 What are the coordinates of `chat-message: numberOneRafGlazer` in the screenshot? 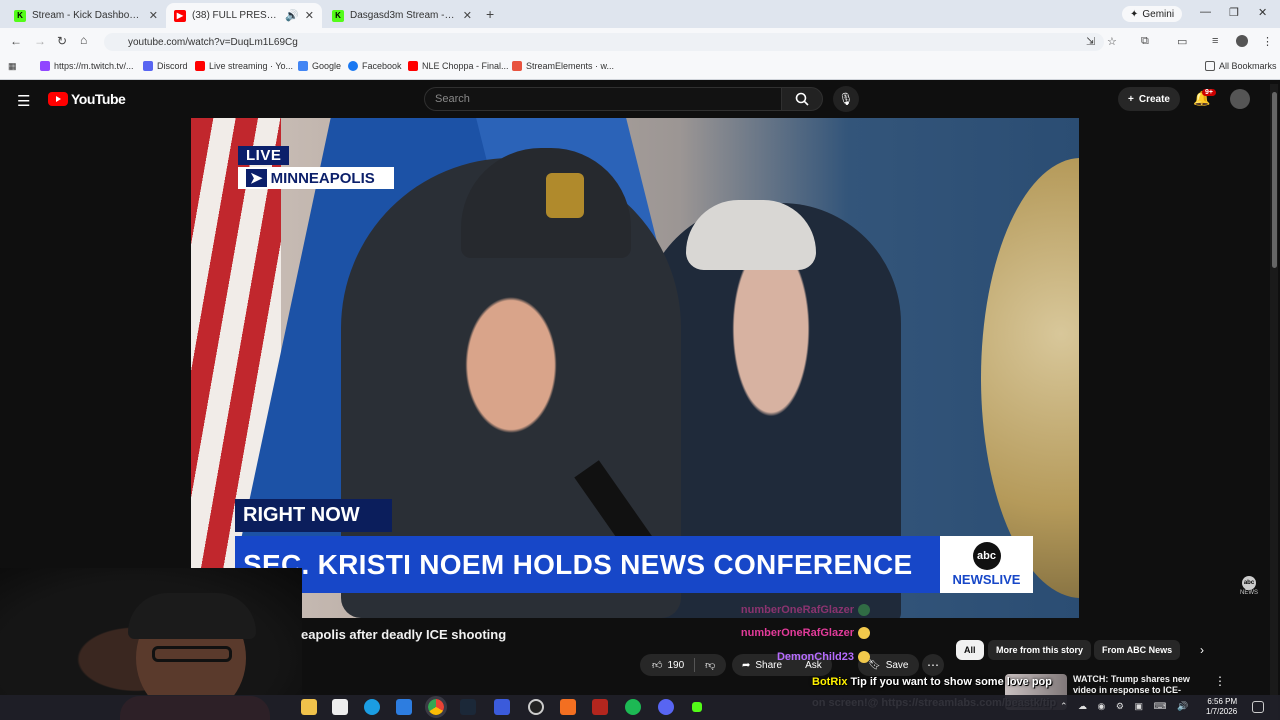 It's located at (805, 633).